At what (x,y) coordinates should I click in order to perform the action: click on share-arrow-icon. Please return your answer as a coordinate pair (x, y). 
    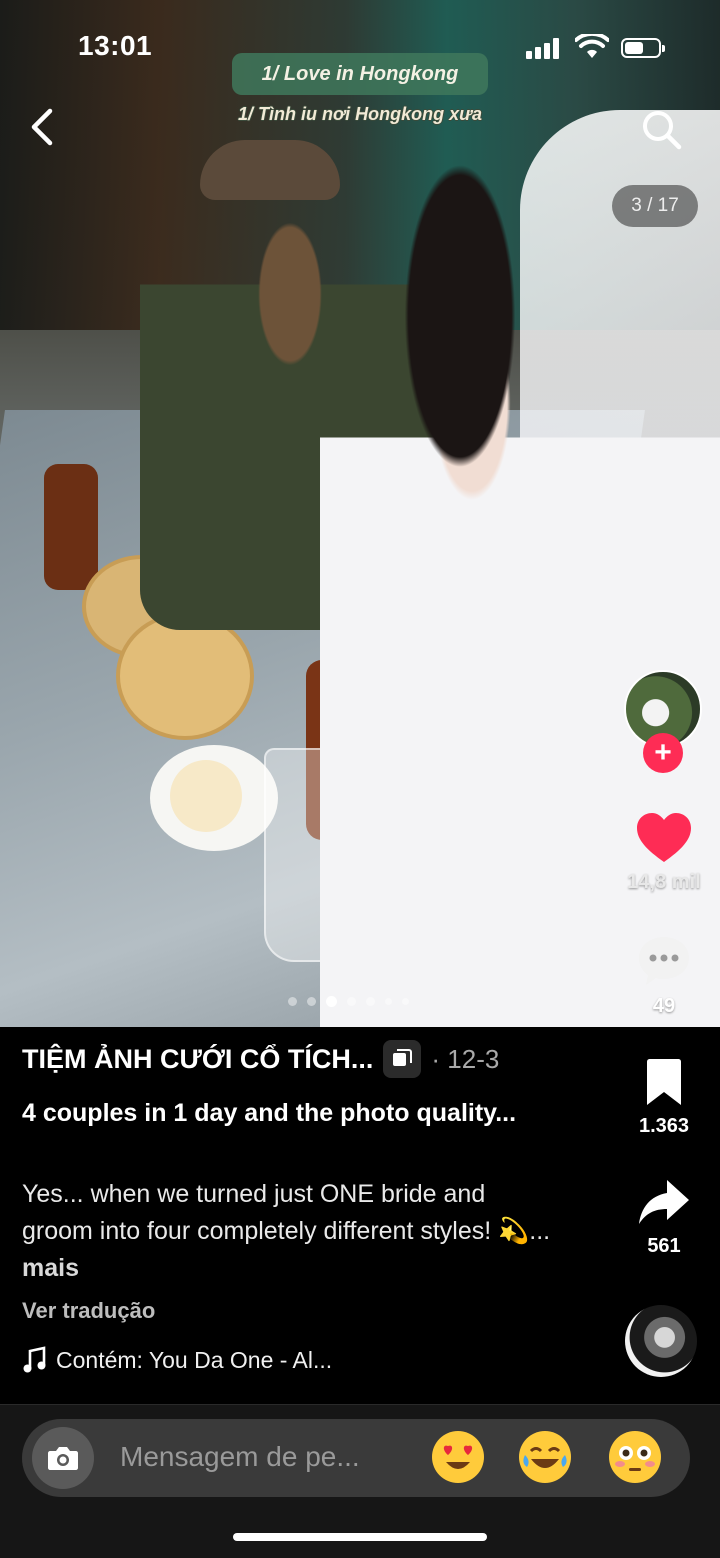
    Looking at the image, I should click on (664, 1202).